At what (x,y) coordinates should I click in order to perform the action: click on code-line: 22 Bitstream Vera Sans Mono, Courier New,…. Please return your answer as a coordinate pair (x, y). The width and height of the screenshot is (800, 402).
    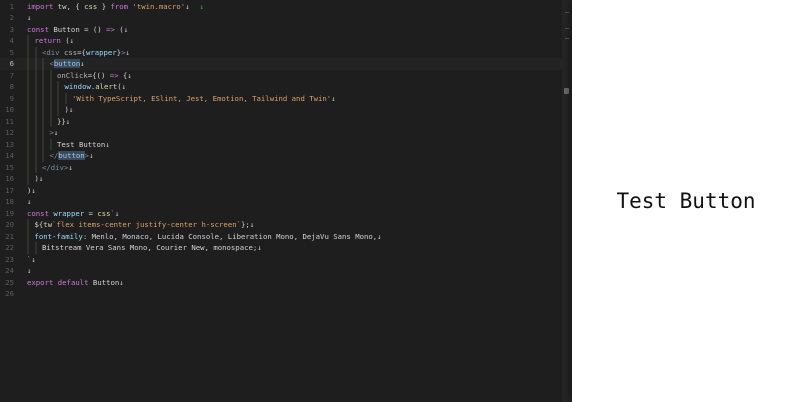
    Looking at the image, I should click on (281, 248).